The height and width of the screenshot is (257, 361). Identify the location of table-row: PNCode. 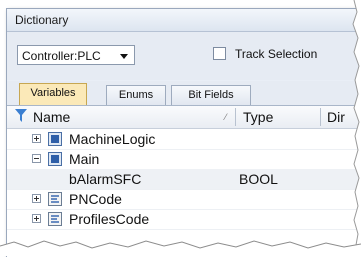
(184, 199).